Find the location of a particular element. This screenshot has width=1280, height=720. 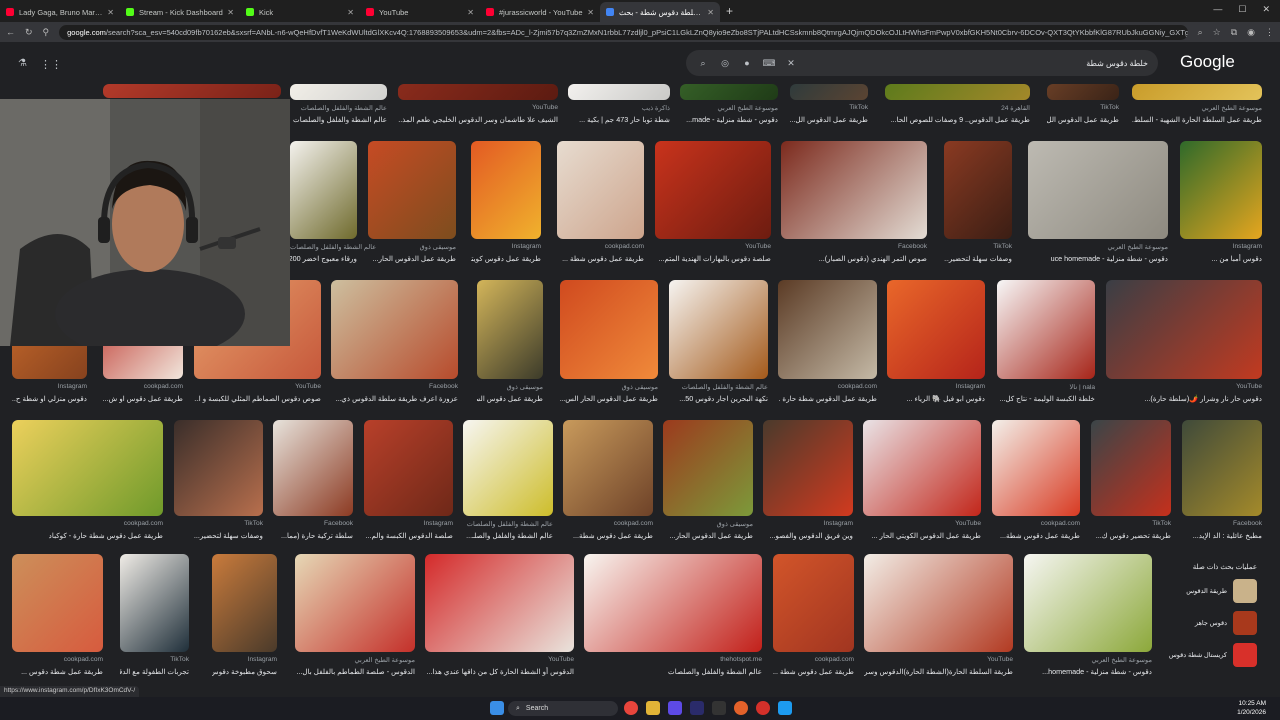

menu-icon: ⋮ is located at coordinates (1269, 32).